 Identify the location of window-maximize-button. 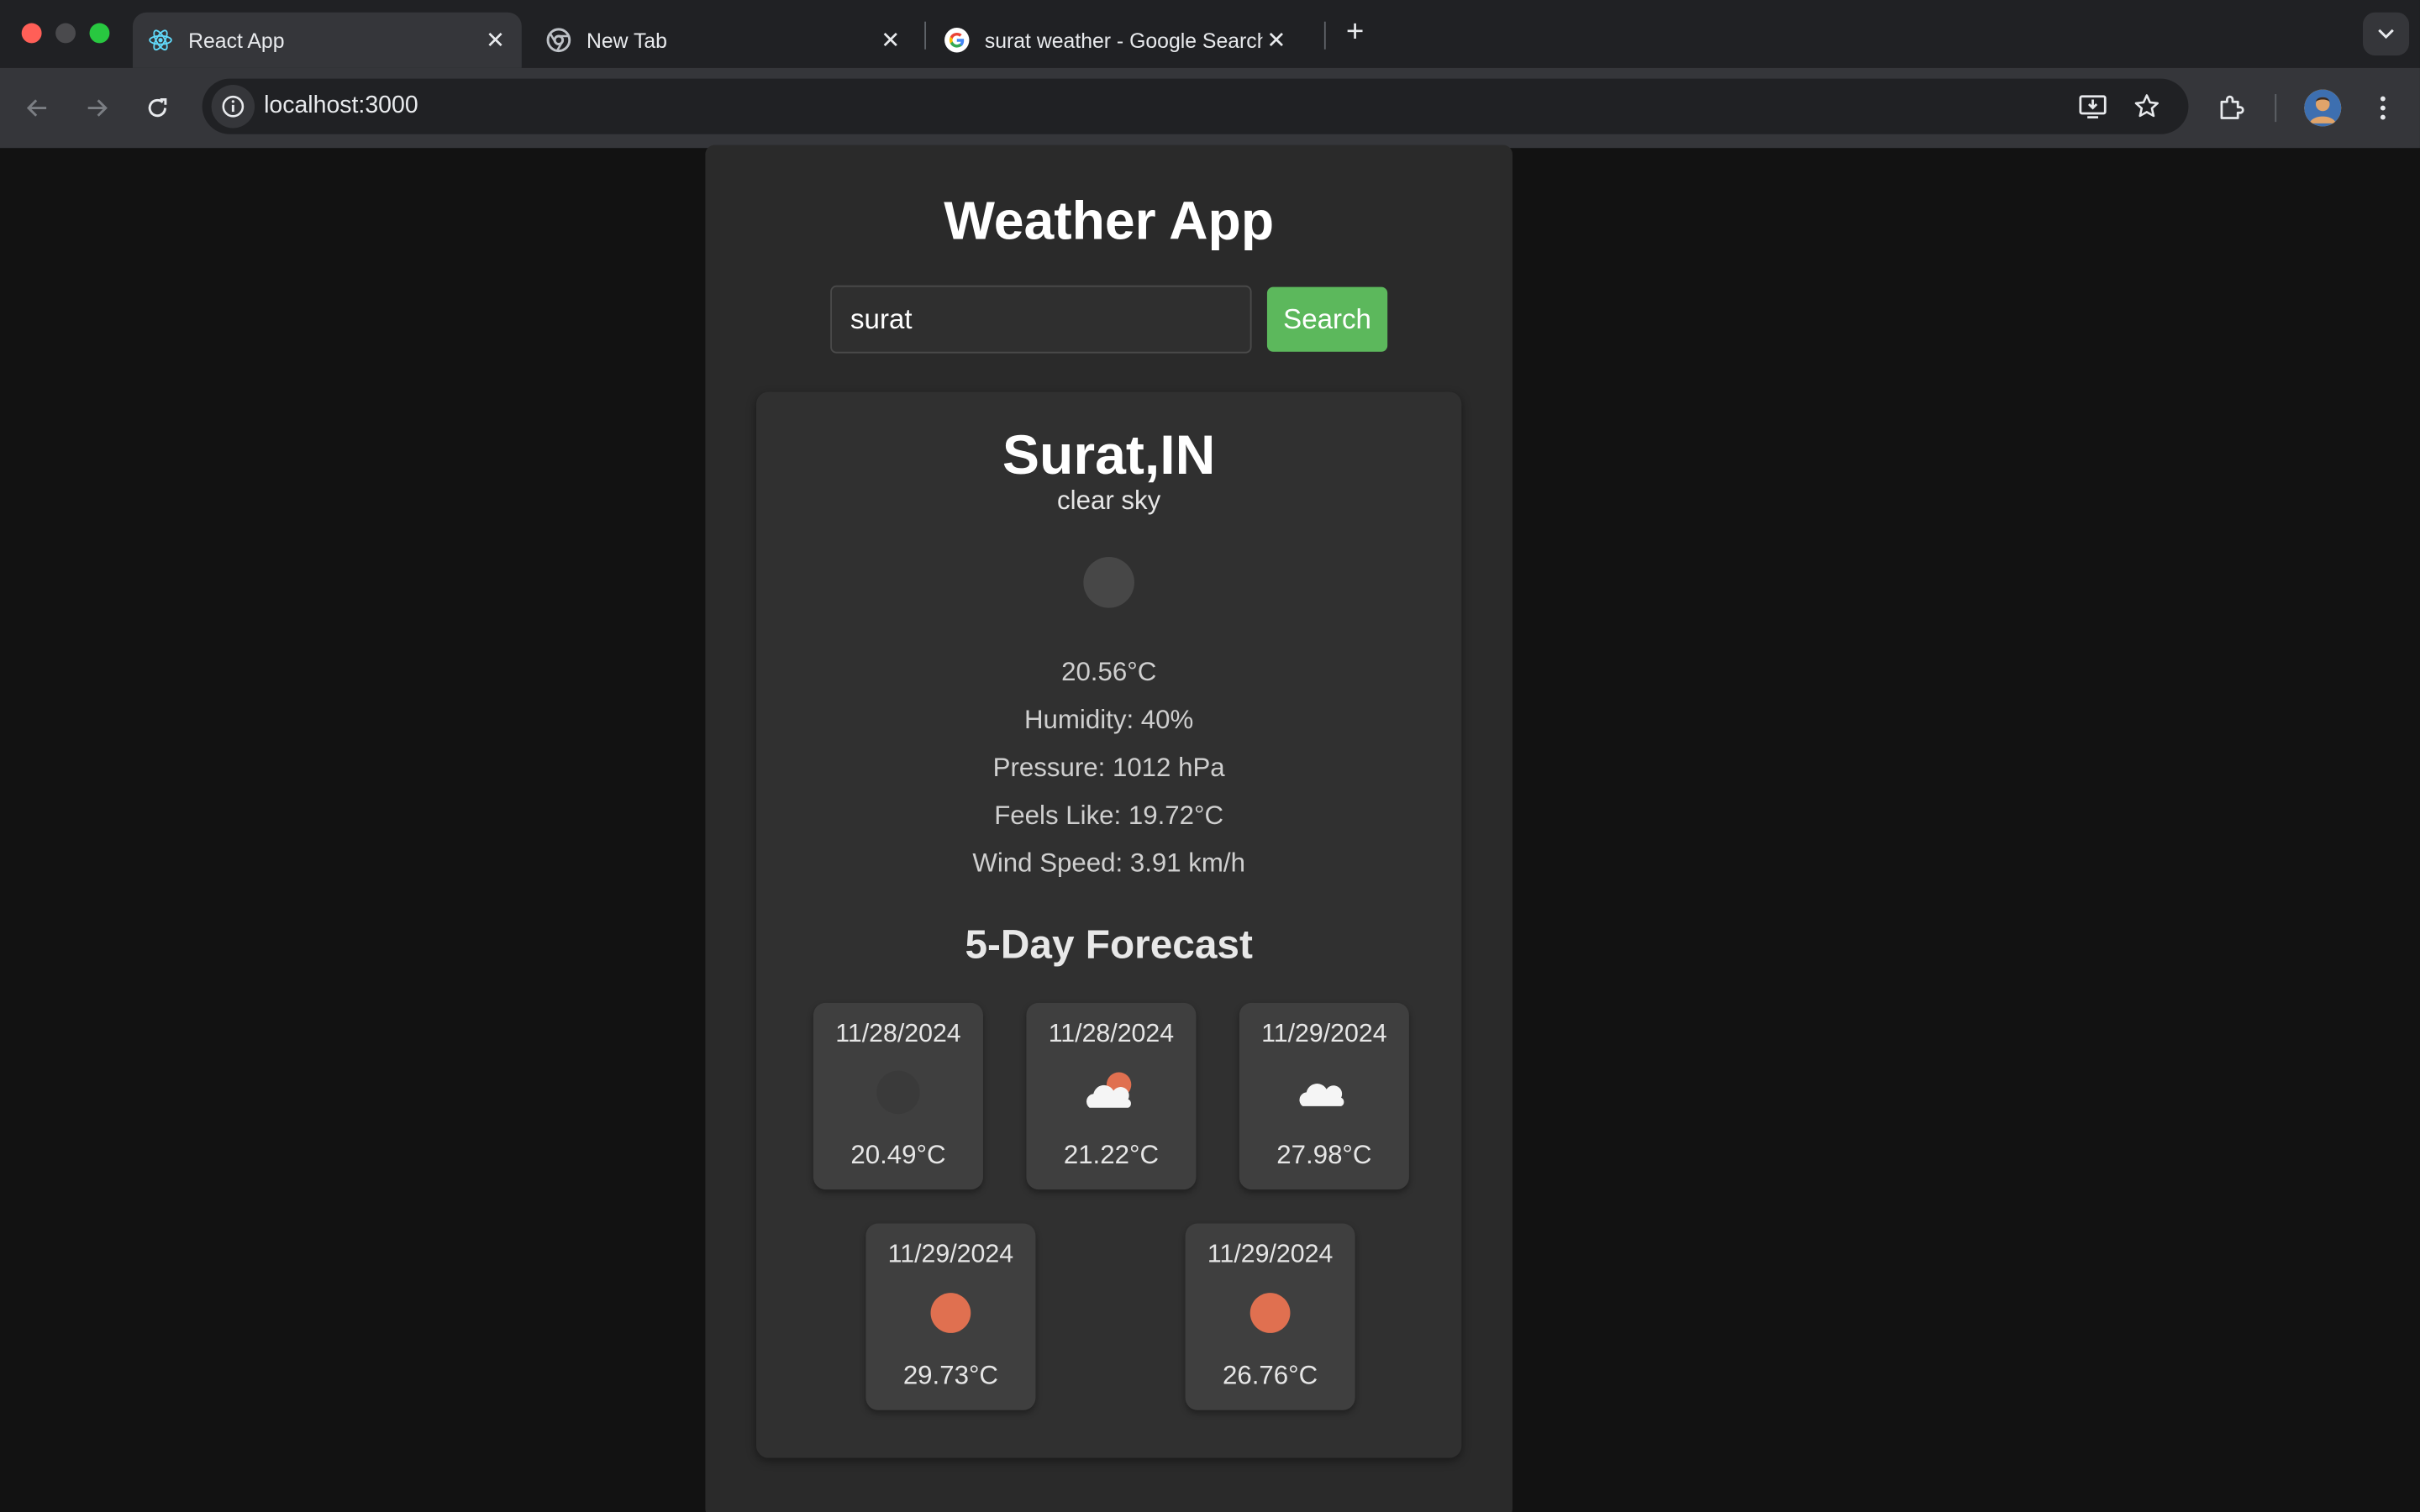
(99, 33).